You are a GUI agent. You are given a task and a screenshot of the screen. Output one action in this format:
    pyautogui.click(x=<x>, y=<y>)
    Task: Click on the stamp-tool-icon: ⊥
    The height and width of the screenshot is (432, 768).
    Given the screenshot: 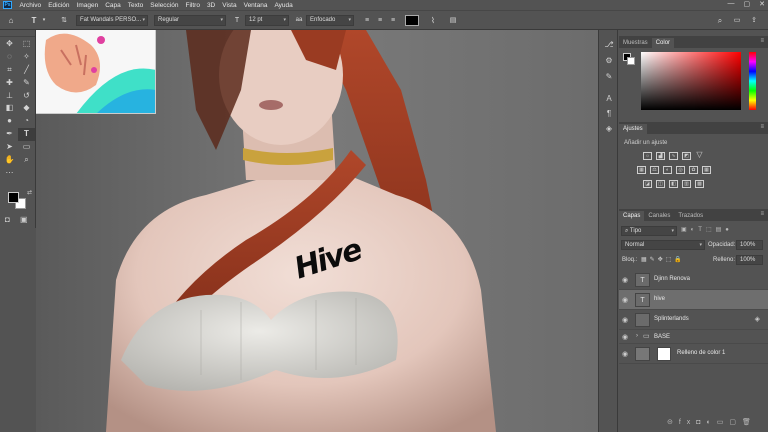 What is the action you would take?
    pyautogui.click(x=9, y=96)
    